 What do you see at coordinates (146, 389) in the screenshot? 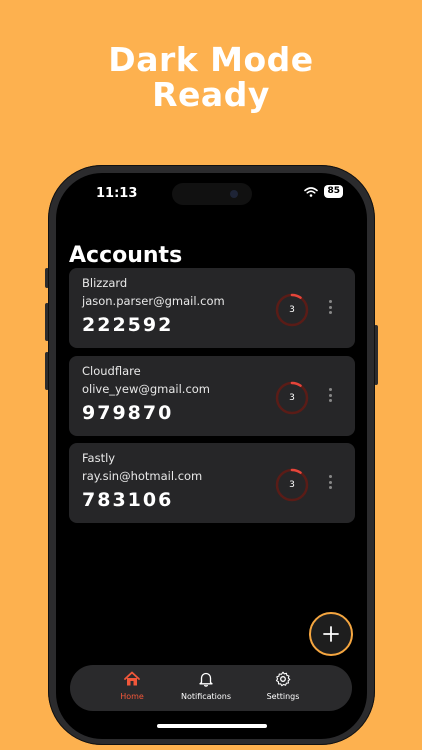
I see `account-email: olive_yew@gmail.com` at bounding box center [146, 389].